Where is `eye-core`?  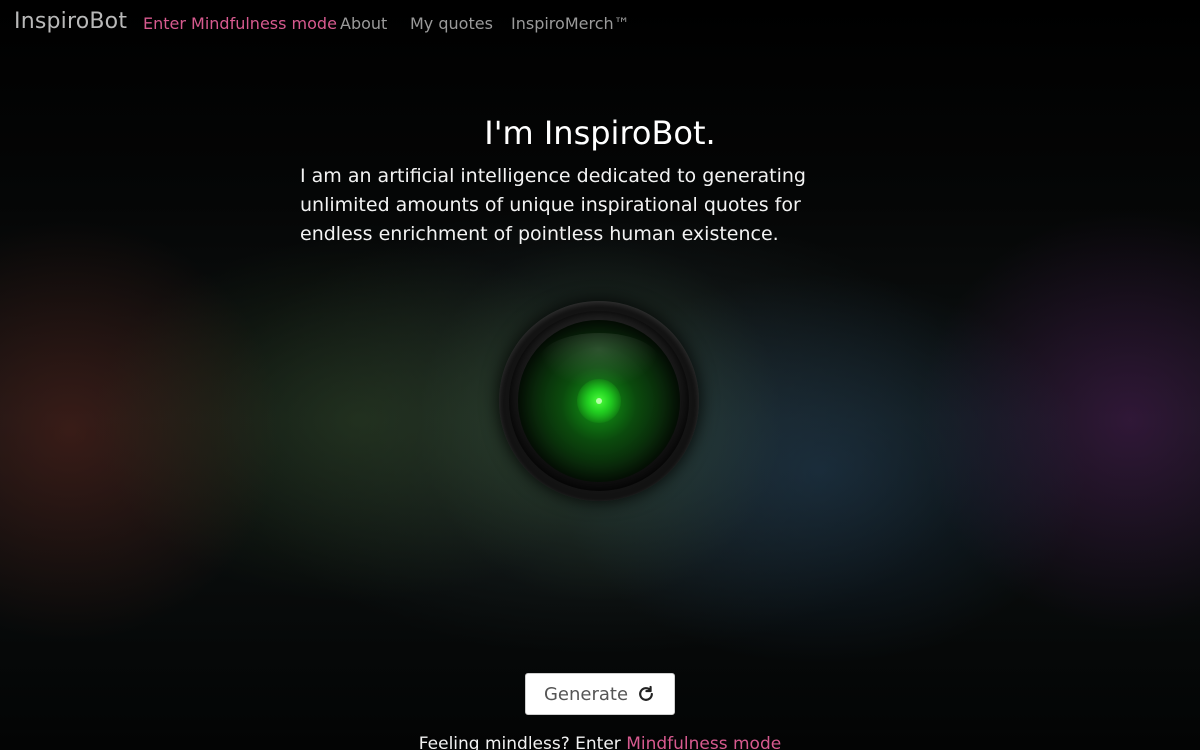
eye-core is located at coordinates (599, 401).